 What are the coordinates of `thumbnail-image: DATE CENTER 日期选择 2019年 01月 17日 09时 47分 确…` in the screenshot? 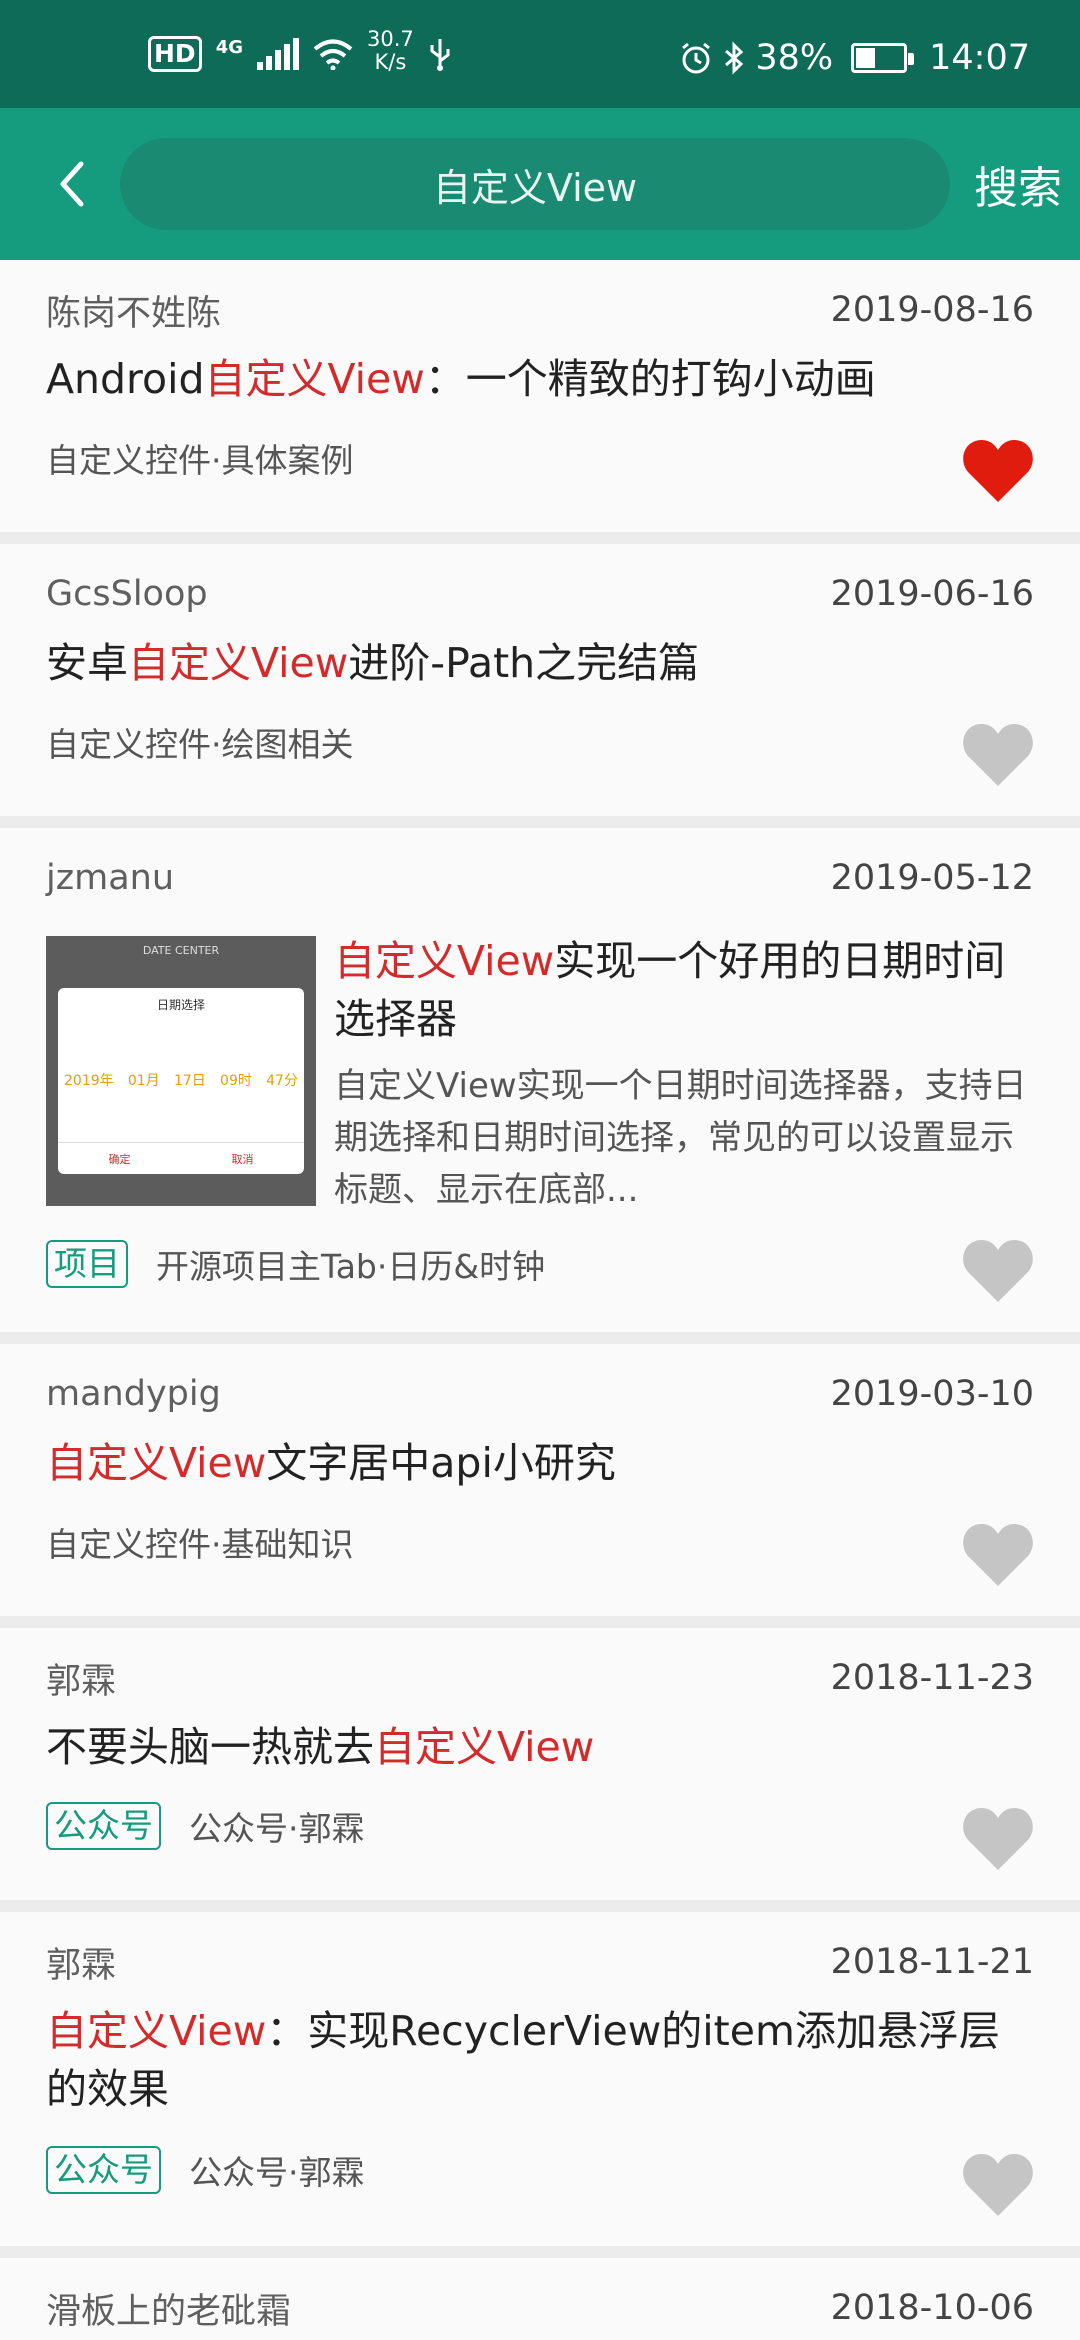 It's located at (181, 1071).